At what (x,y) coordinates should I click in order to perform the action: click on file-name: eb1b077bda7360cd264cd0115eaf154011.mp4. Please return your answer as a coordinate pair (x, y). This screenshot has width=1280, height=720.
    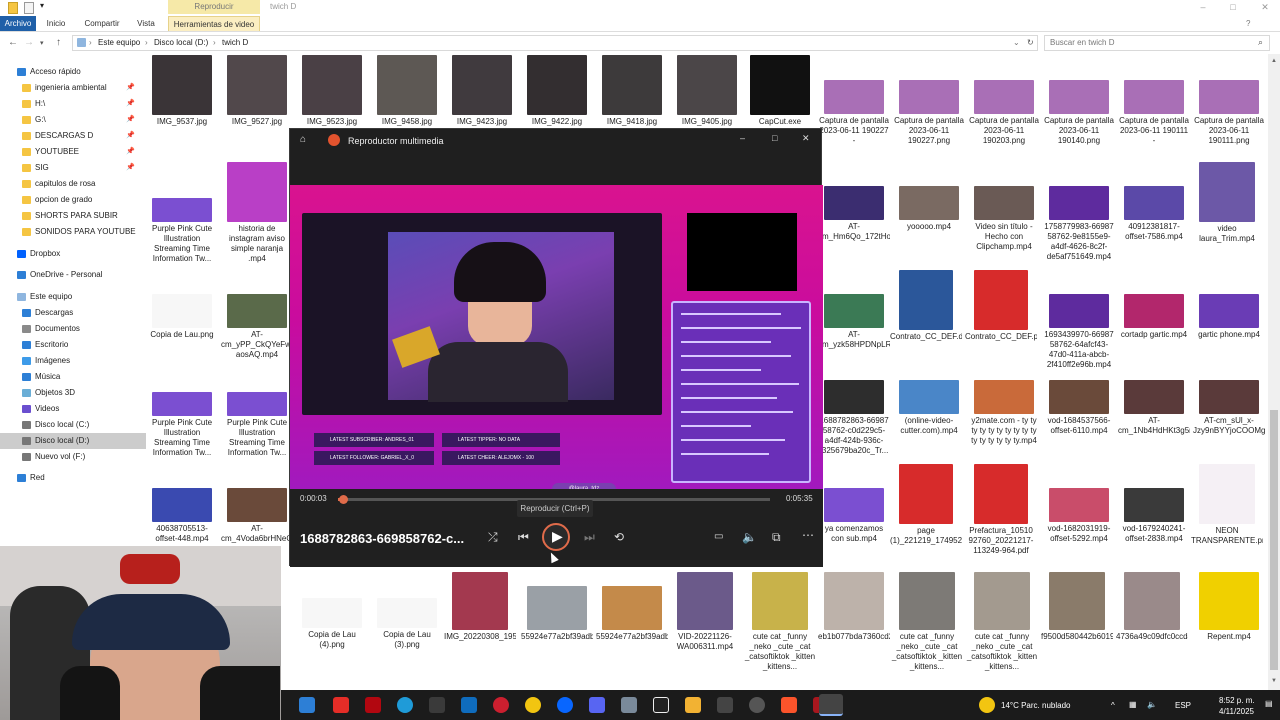
    Looking at the image, I should click on (854, 637).